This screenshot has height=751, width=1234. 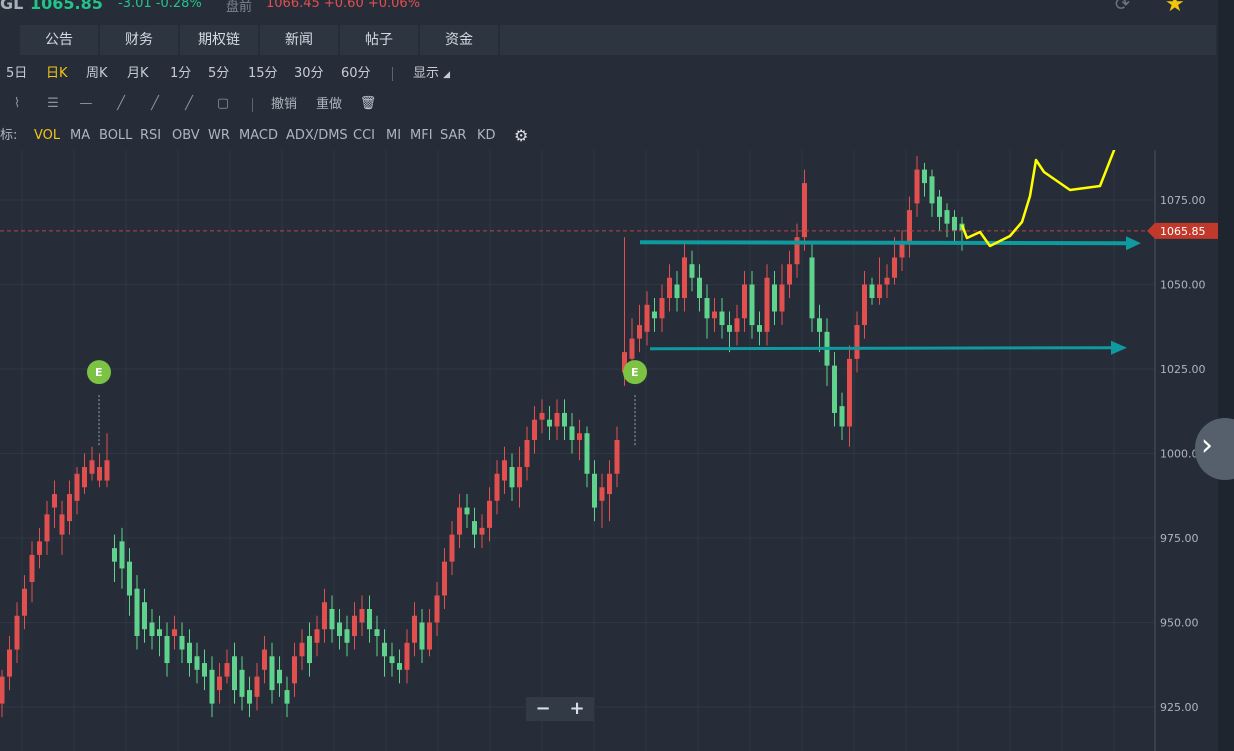 What do you see at coordinates (53, 104) in the screenshot?
I see `fib-levels-tool-icon: ☰` at bounding box center [53, 104].